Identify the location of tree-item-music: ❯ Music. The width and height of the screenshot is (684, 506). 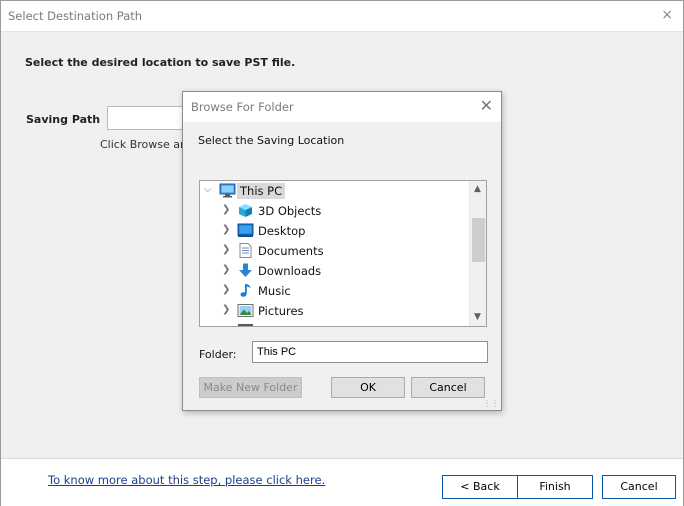
(335, 291).